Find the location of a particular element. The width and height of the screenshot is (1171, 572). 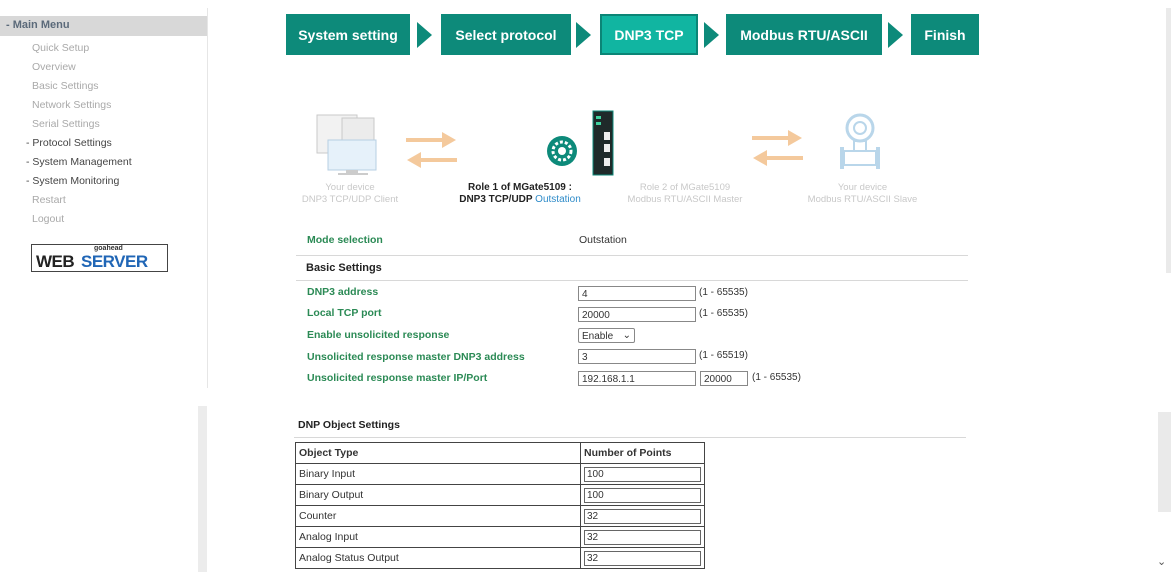

table-row: Analog Status Output 32 is located at coordinates (500, 558).